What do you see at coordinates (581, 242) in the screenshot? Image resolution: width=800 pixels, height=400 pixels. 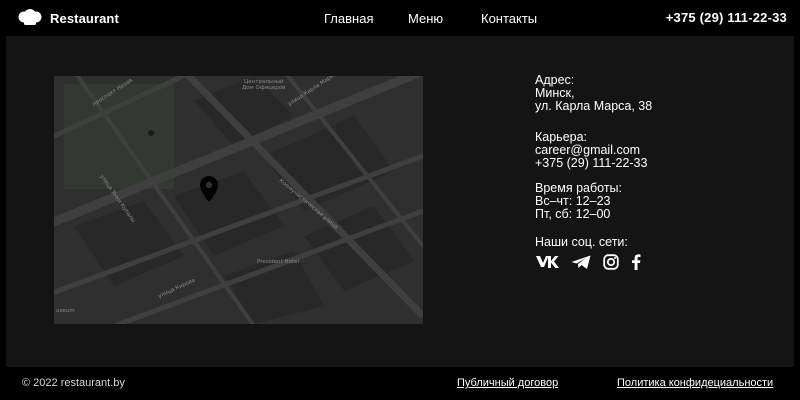 I see `social-title: Наши соц. сети:` at bounding box center [581, 242].